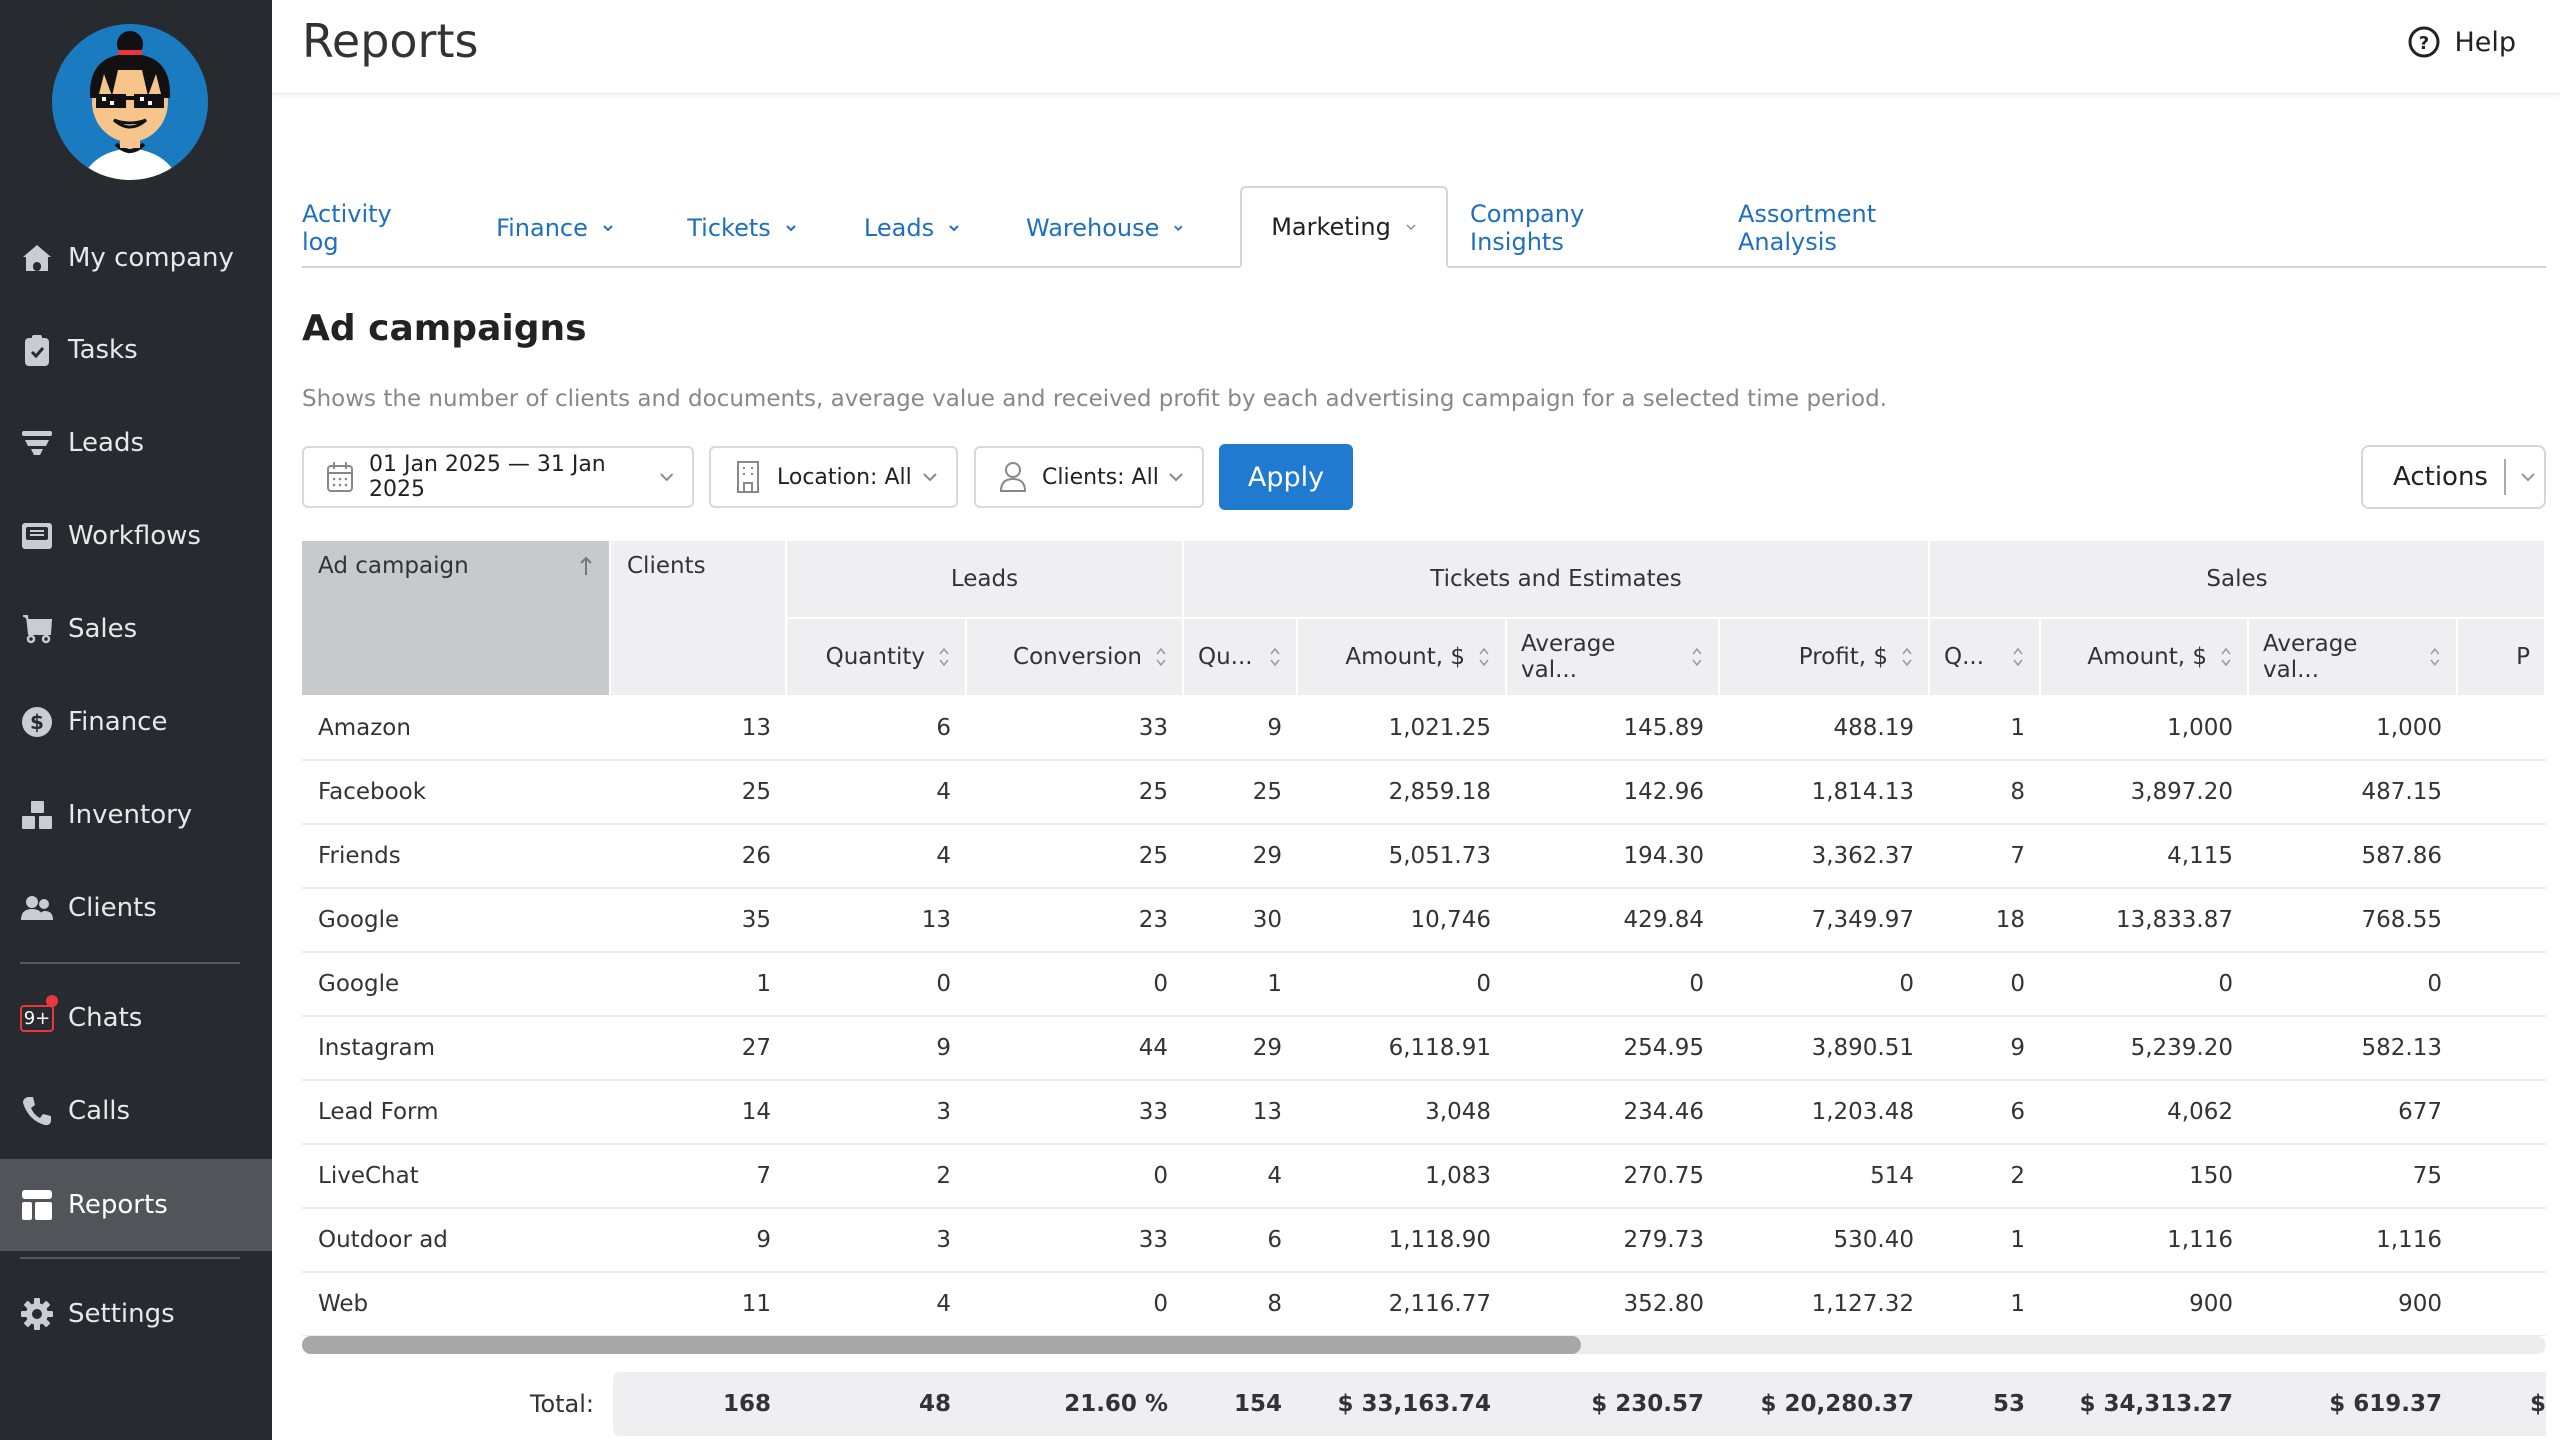 The height and width of the screenshot is (1440, 2560). I want to click on table-row: Google 1 0 0 1 0 0 0 0 0 0, so click(1424, 985).